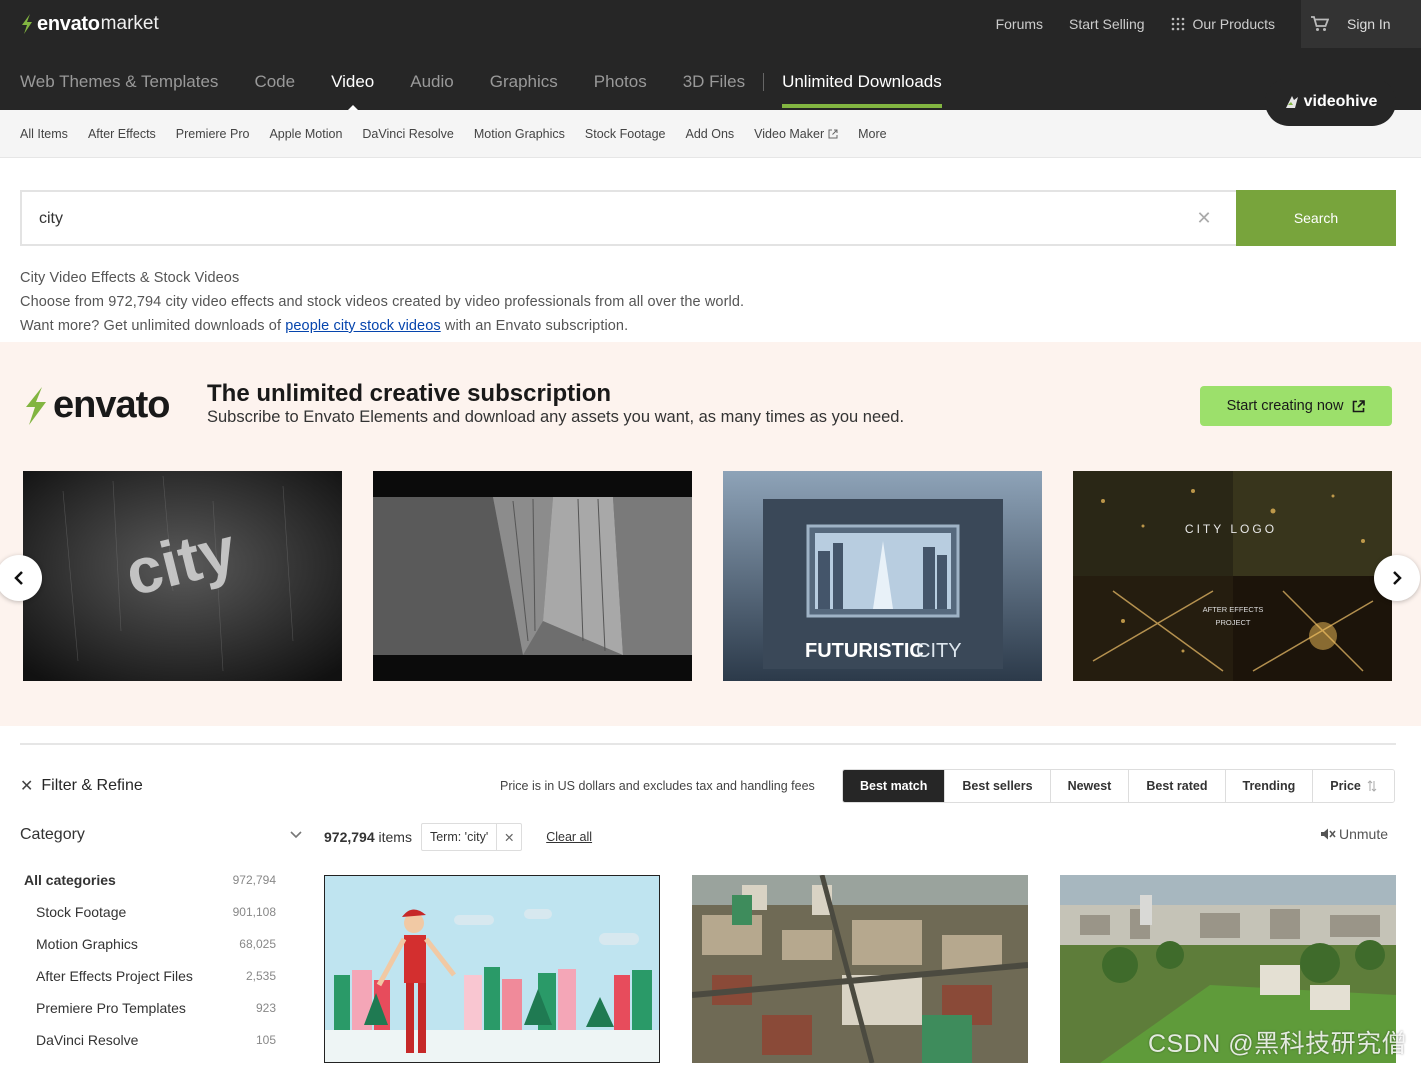 The image size is (1421, 1067). What do you see at coordinates (862, 82) in the screenshot?
I see `nav-unlimited-downloads: Unlimited Downloads` at bounding box center [862, 82].